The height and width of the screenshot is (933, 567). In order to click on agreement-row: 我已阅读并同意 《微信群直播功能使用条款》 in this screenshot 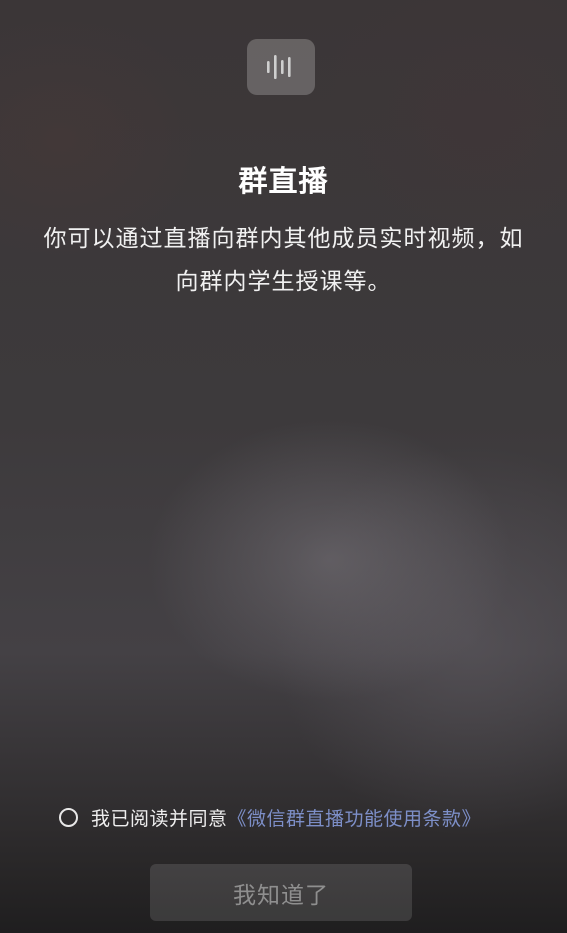, I will do `click(270, 817)`.